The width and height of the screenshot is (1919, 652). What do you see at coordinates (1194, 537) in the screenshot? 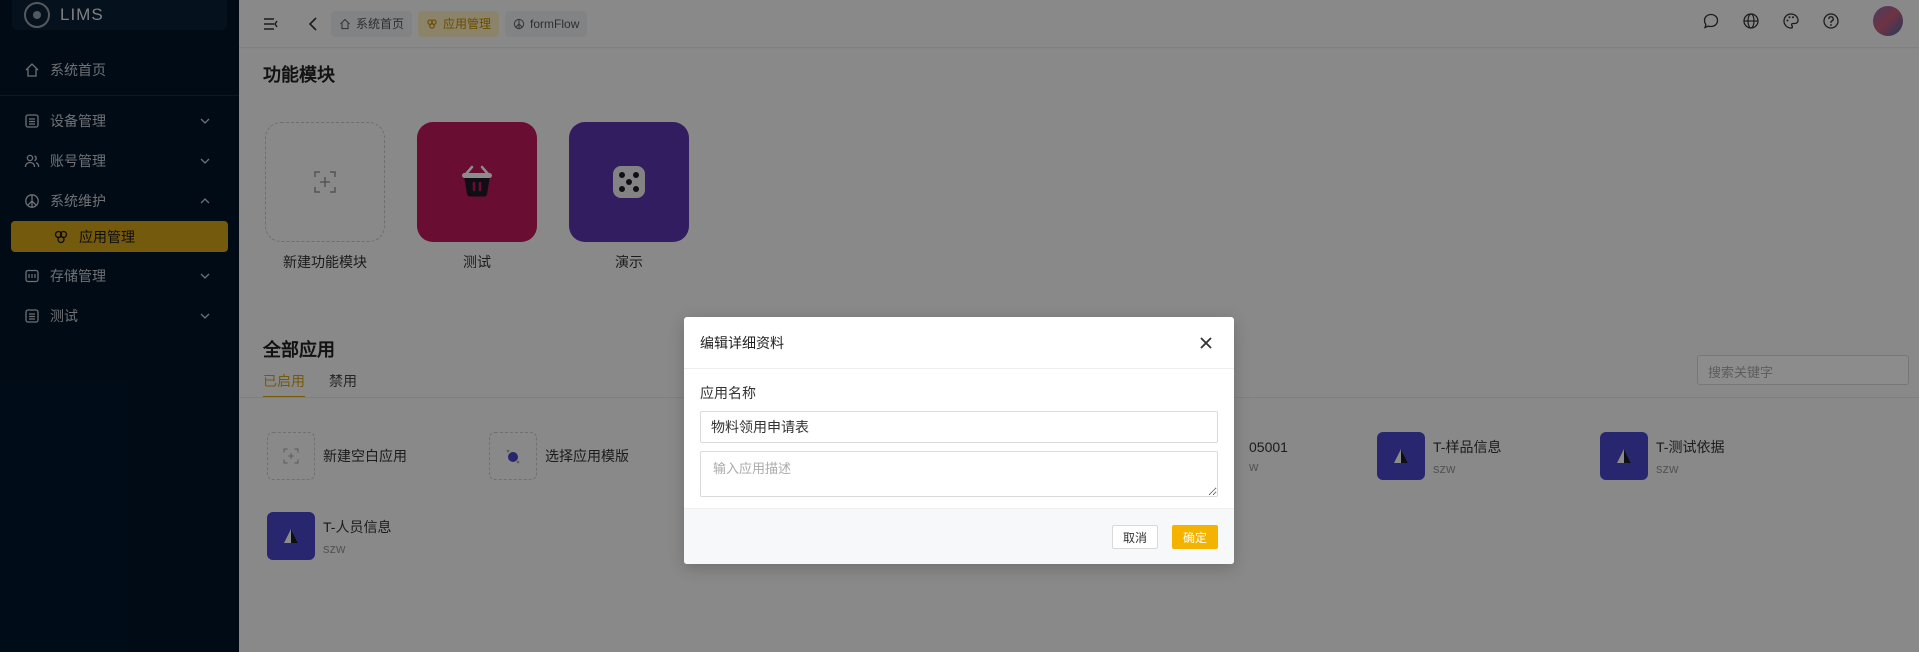
I see `confirm-button: 确定` at bounding box center [1194, 537].